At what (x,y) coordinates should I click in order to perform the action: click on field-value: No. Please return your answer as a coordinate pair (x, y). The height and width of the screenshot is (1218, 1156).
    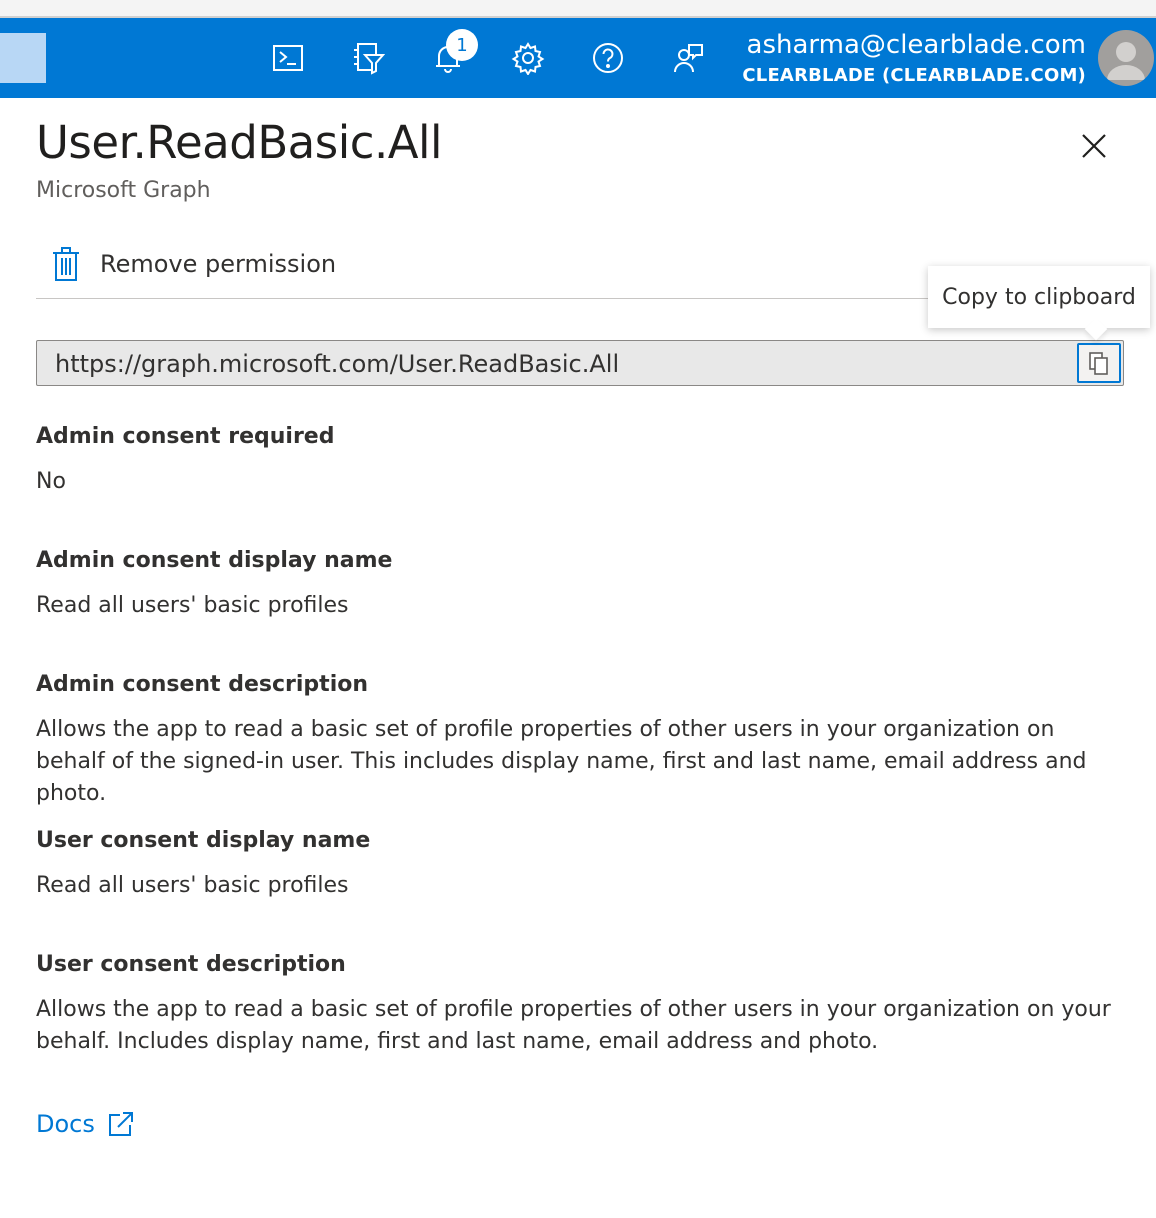
    Looking at the image, I should click on (51, 481).